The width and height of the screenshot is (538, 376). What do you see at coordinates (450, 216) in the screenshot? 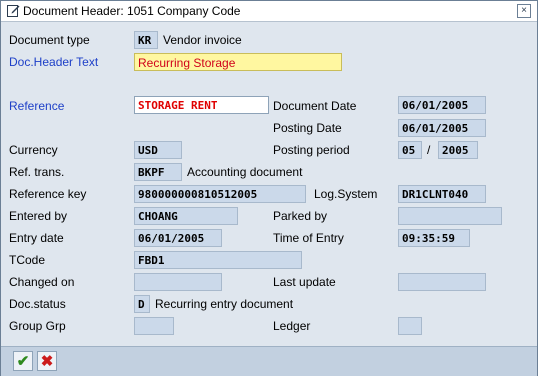
I see `parked-by-field` at bounding box center [450, 216].